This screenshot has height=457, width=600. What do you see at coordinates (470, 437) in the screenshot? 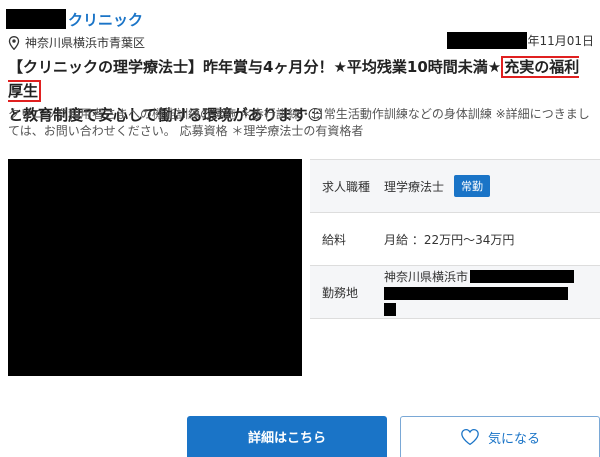
I see `heart-outline-icon` at bounding box center [470, 437].